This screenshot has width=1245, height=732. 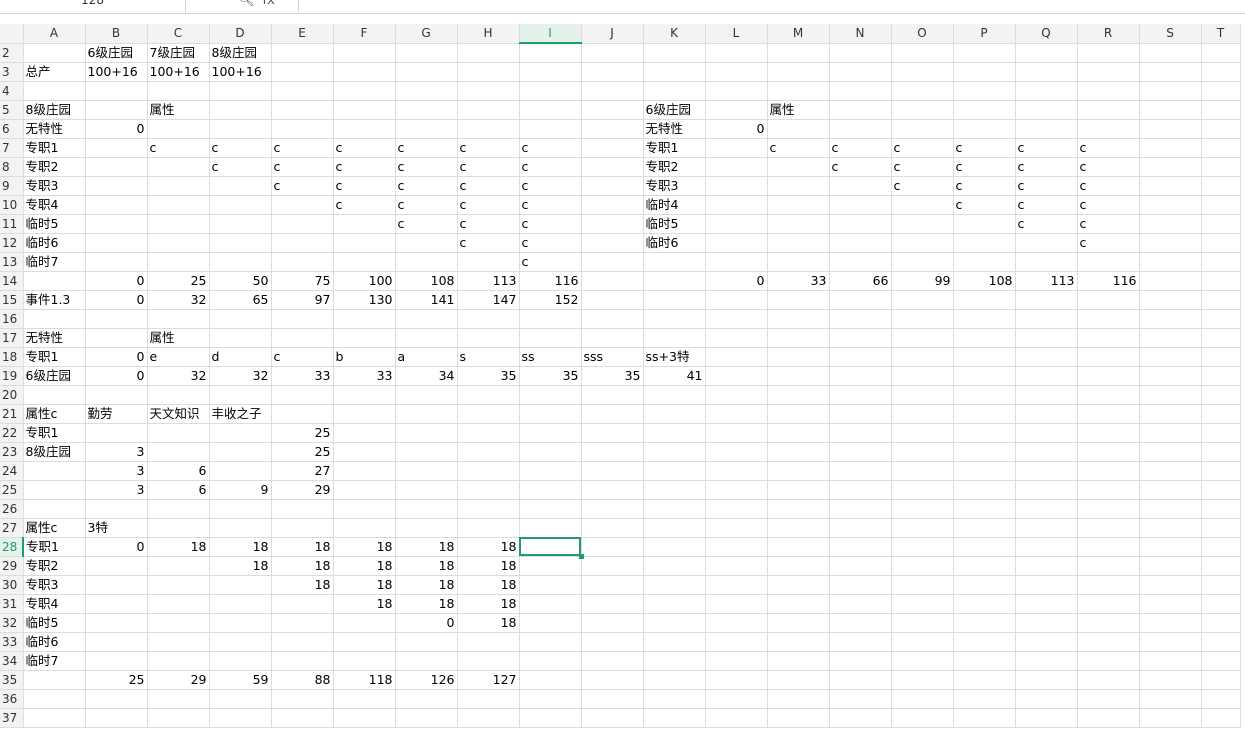 What do you see at coordinates (1108, 642) in the screenshot?
I see `cell-r33` at bounding box center [1108, 642].